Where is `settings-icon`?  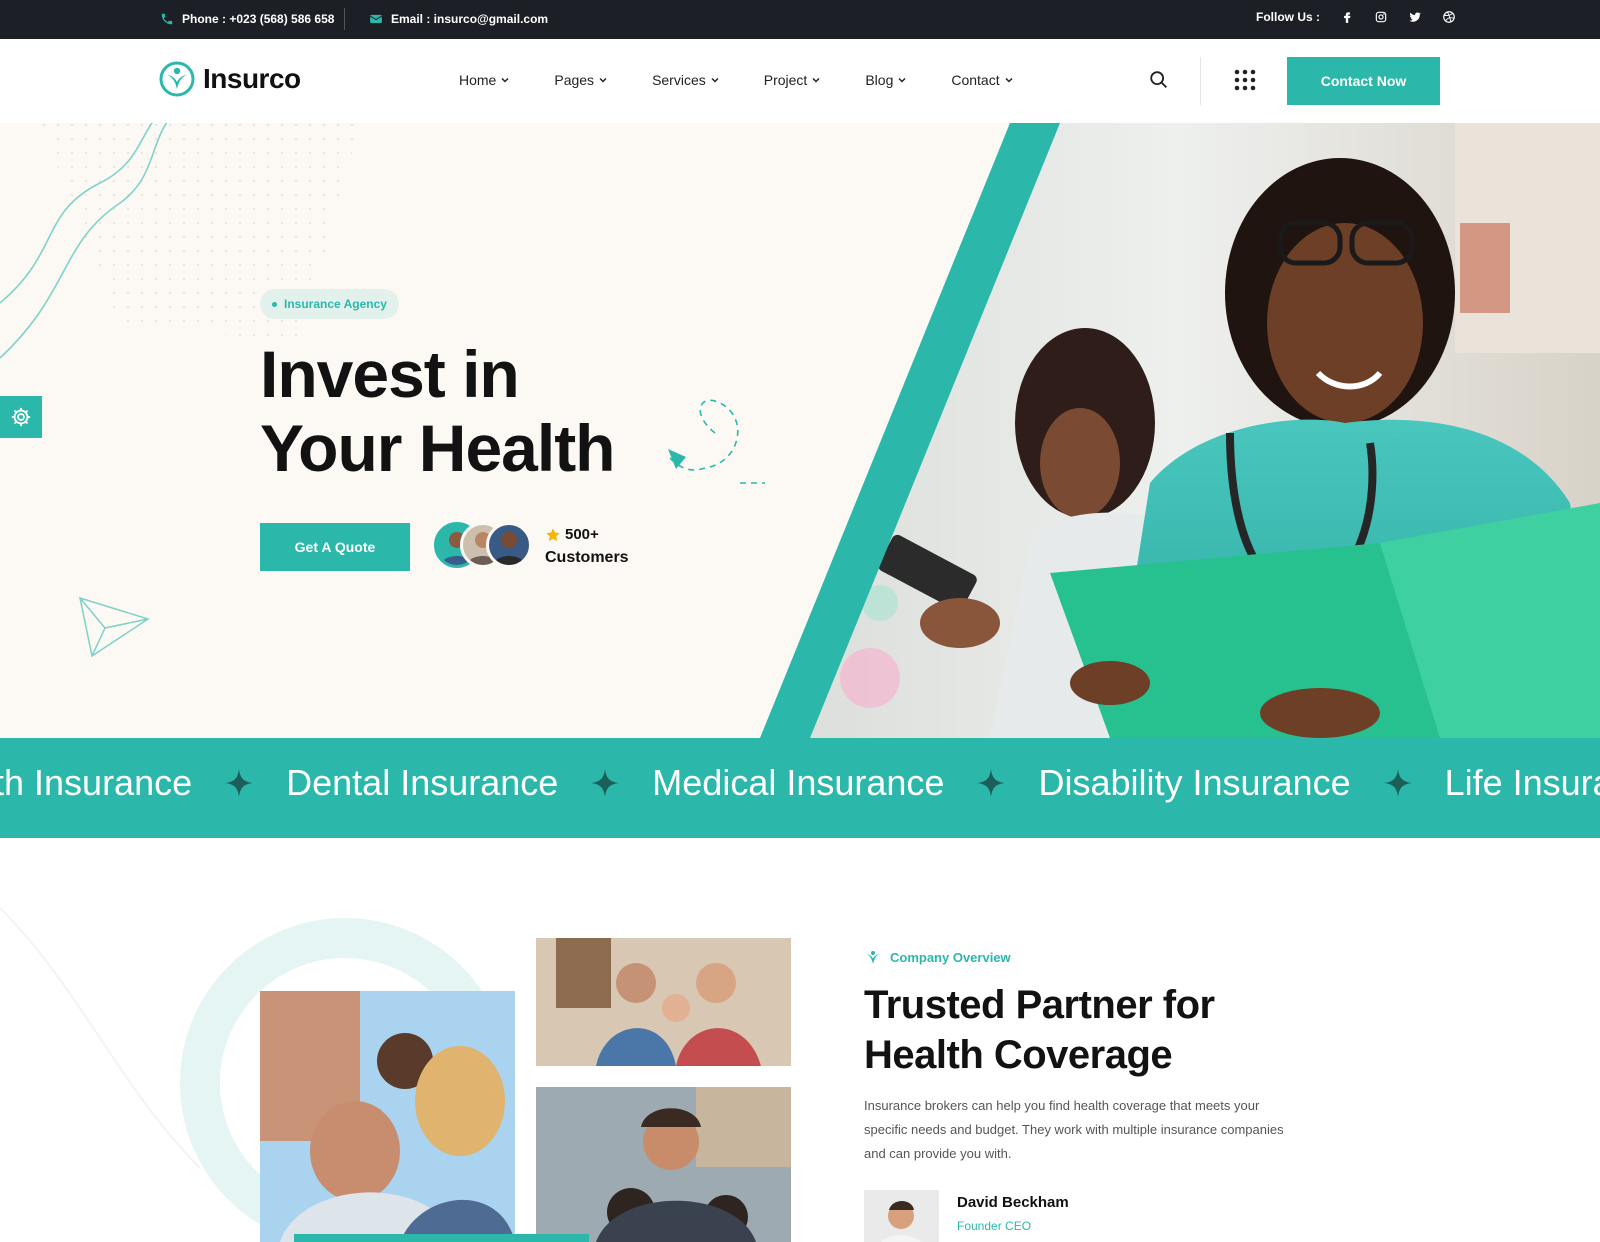 settings-icon is located at coordinates (21, 417).